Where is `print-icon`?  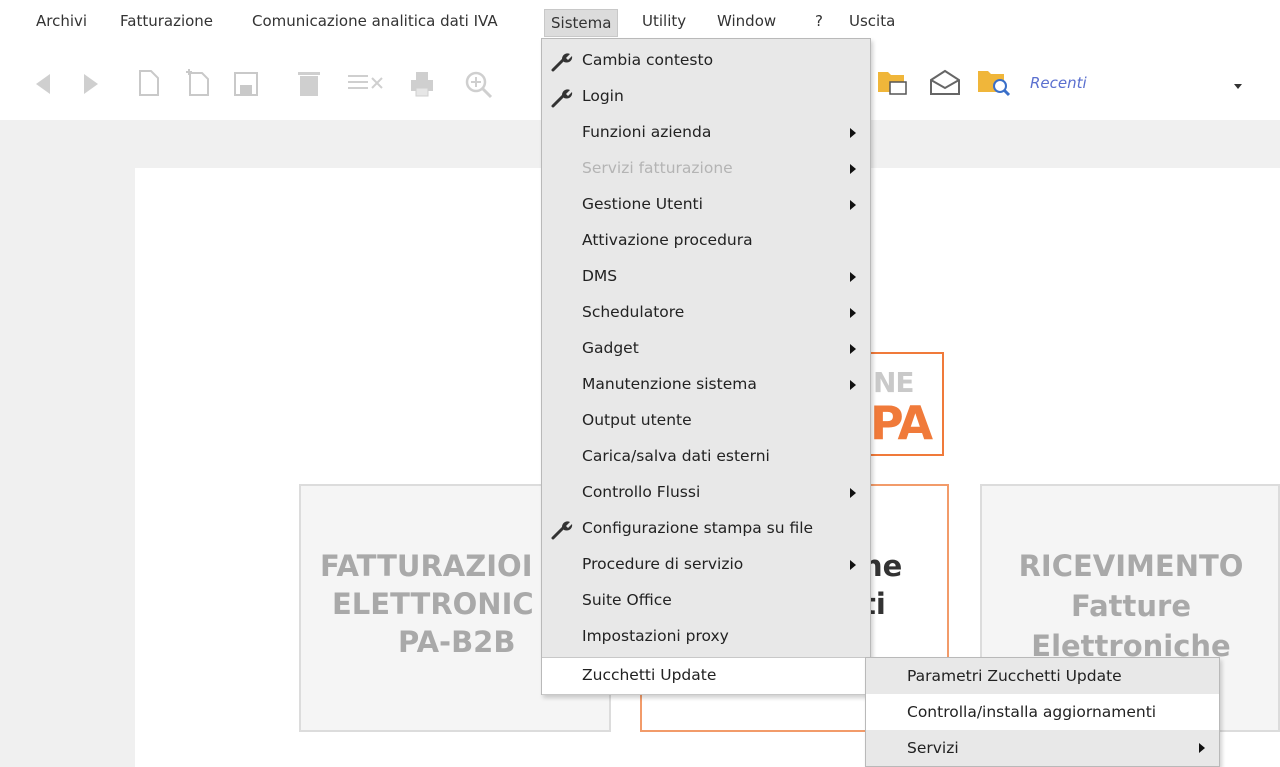
print-icon is located at coordinates (422, 84).